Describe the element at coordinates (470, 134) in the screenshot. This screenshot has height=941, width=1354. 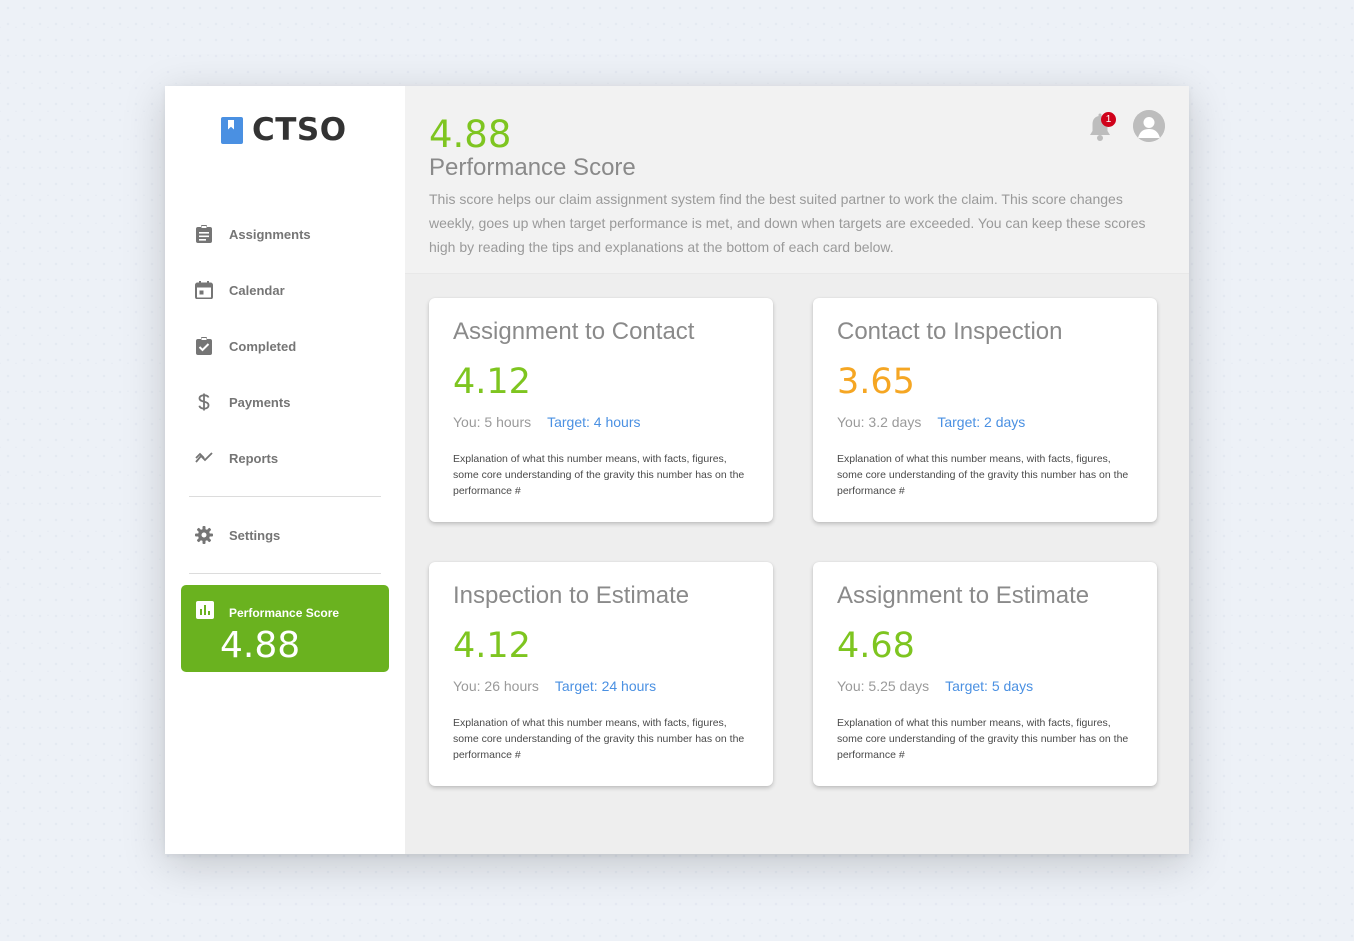
I see `overall-score: 4.88` at that location.